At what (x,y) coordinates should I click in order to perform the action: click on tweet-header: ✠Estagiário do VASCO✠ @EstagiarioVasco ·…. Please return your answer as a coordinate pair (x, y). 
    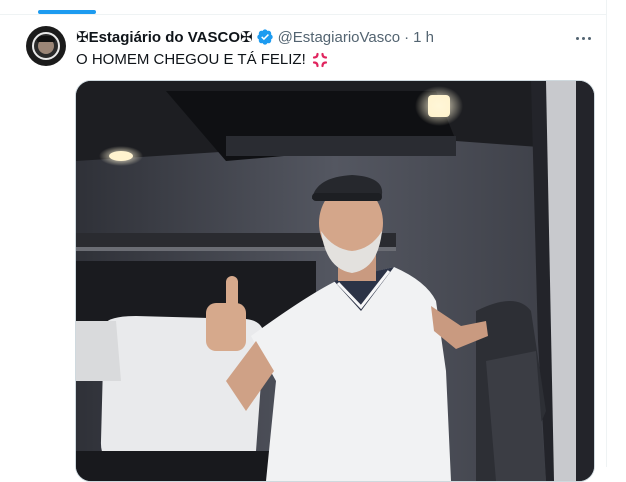
    Looking at the image, I should click on (255, 37).